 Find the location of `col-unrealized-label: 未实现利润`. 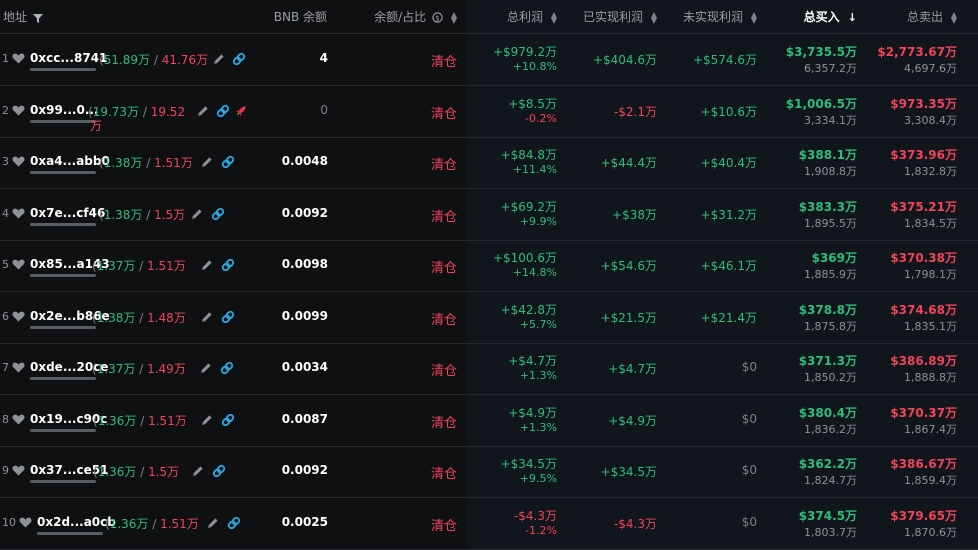

col-unrealized-label: 未实现利润 is located at coordinates (713, 17).